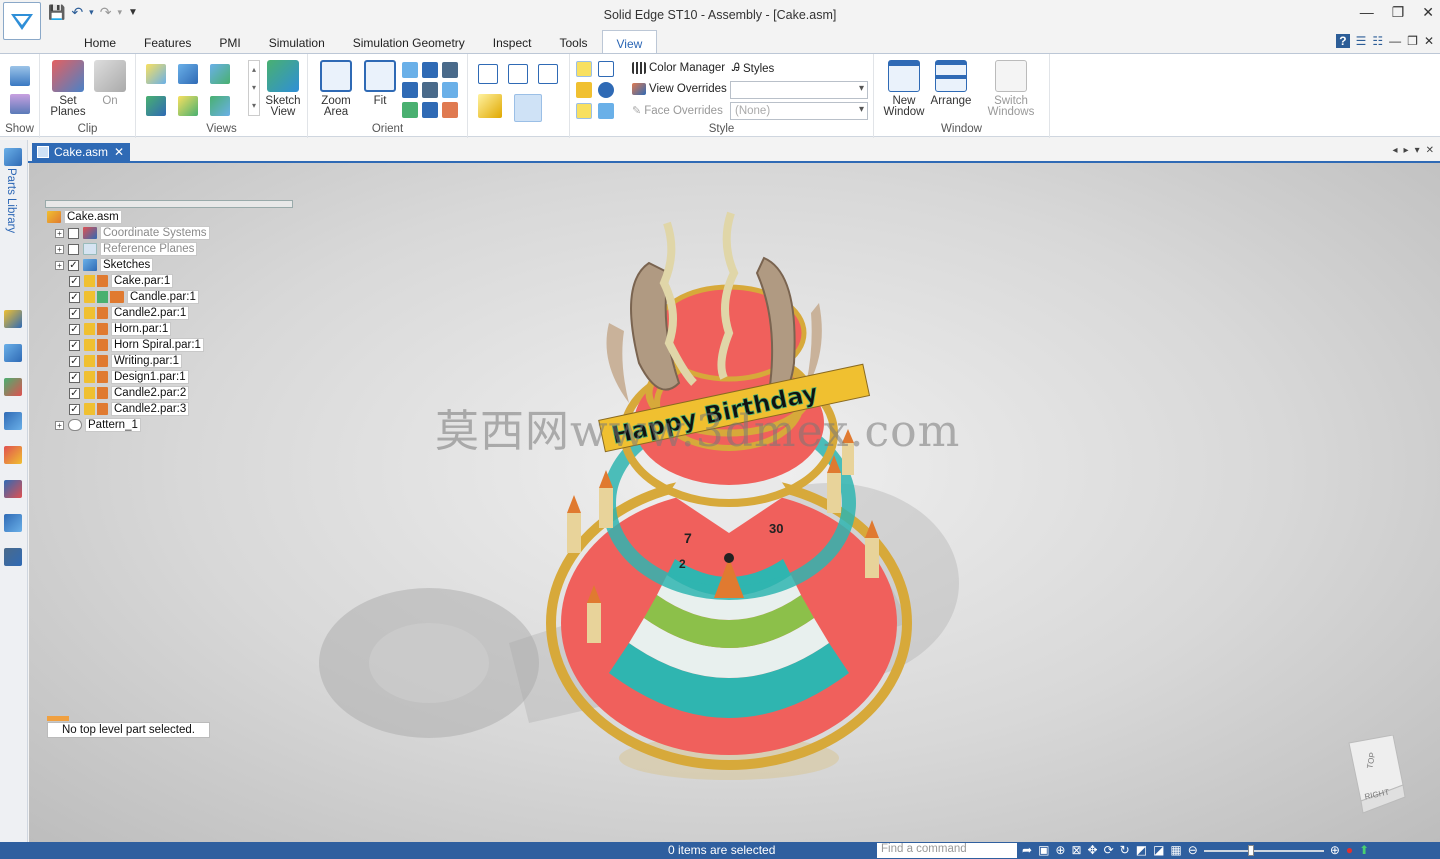  I want to click on doc-close-icon: ✕, so click(1429, 41).